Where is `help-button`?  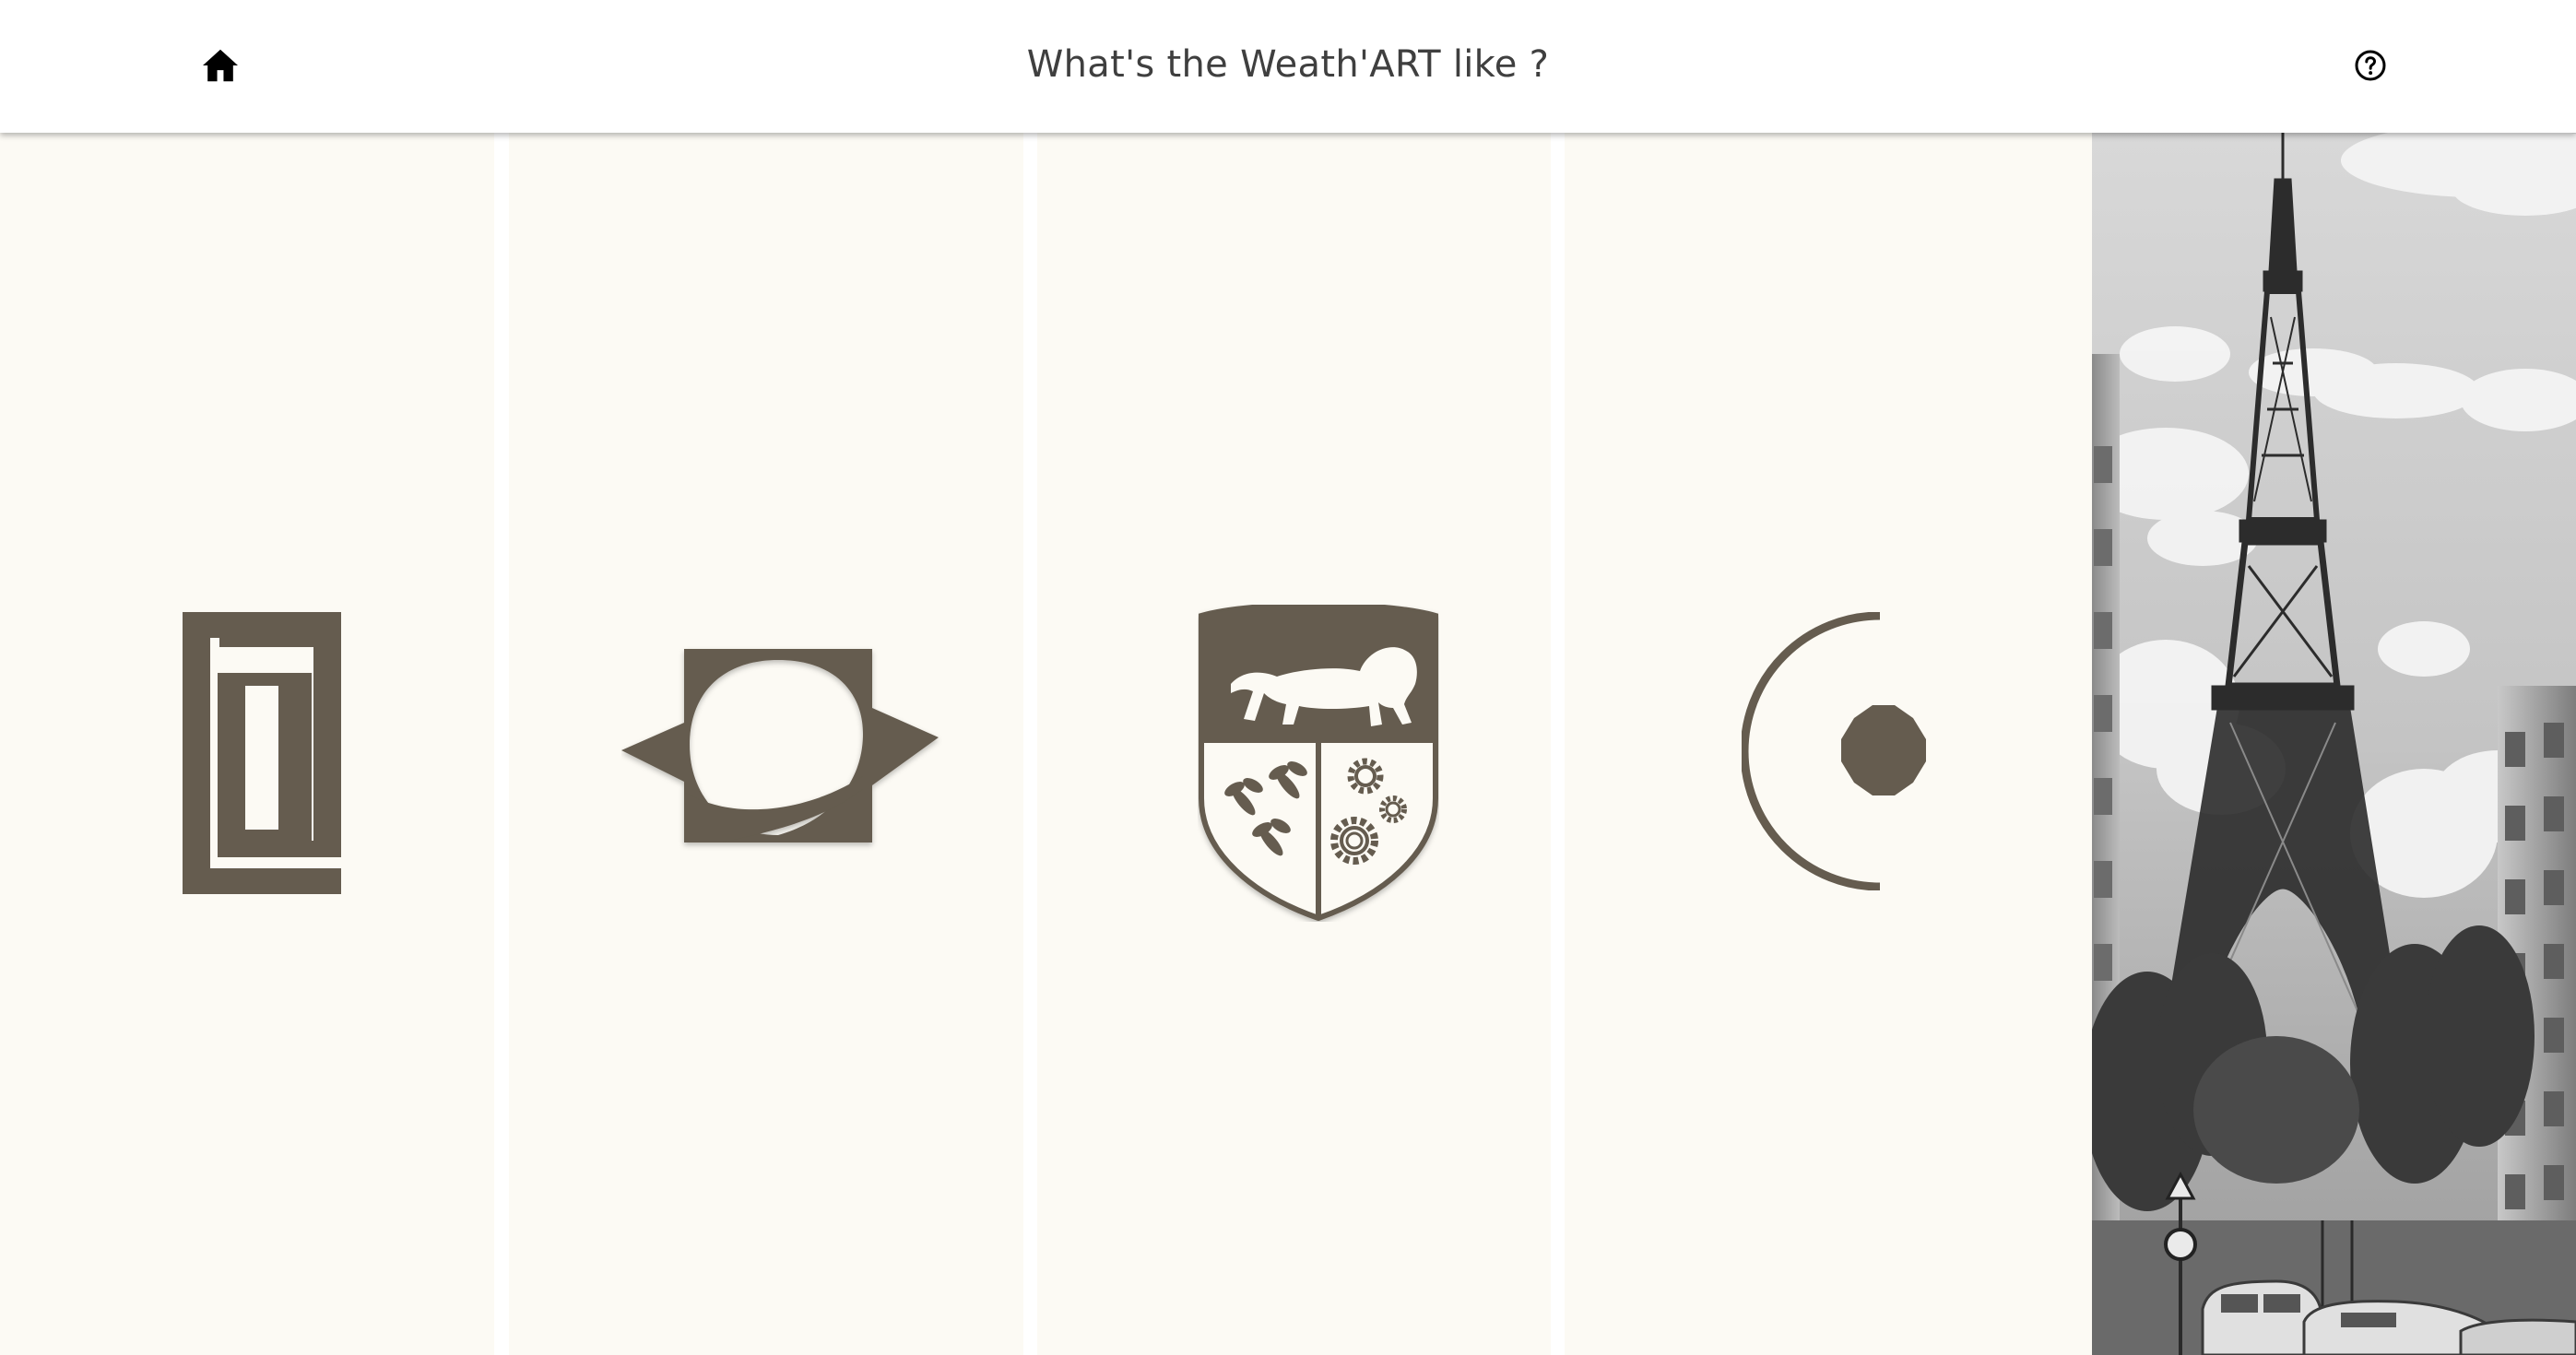
help-button is located at coordinates (2370, 65).